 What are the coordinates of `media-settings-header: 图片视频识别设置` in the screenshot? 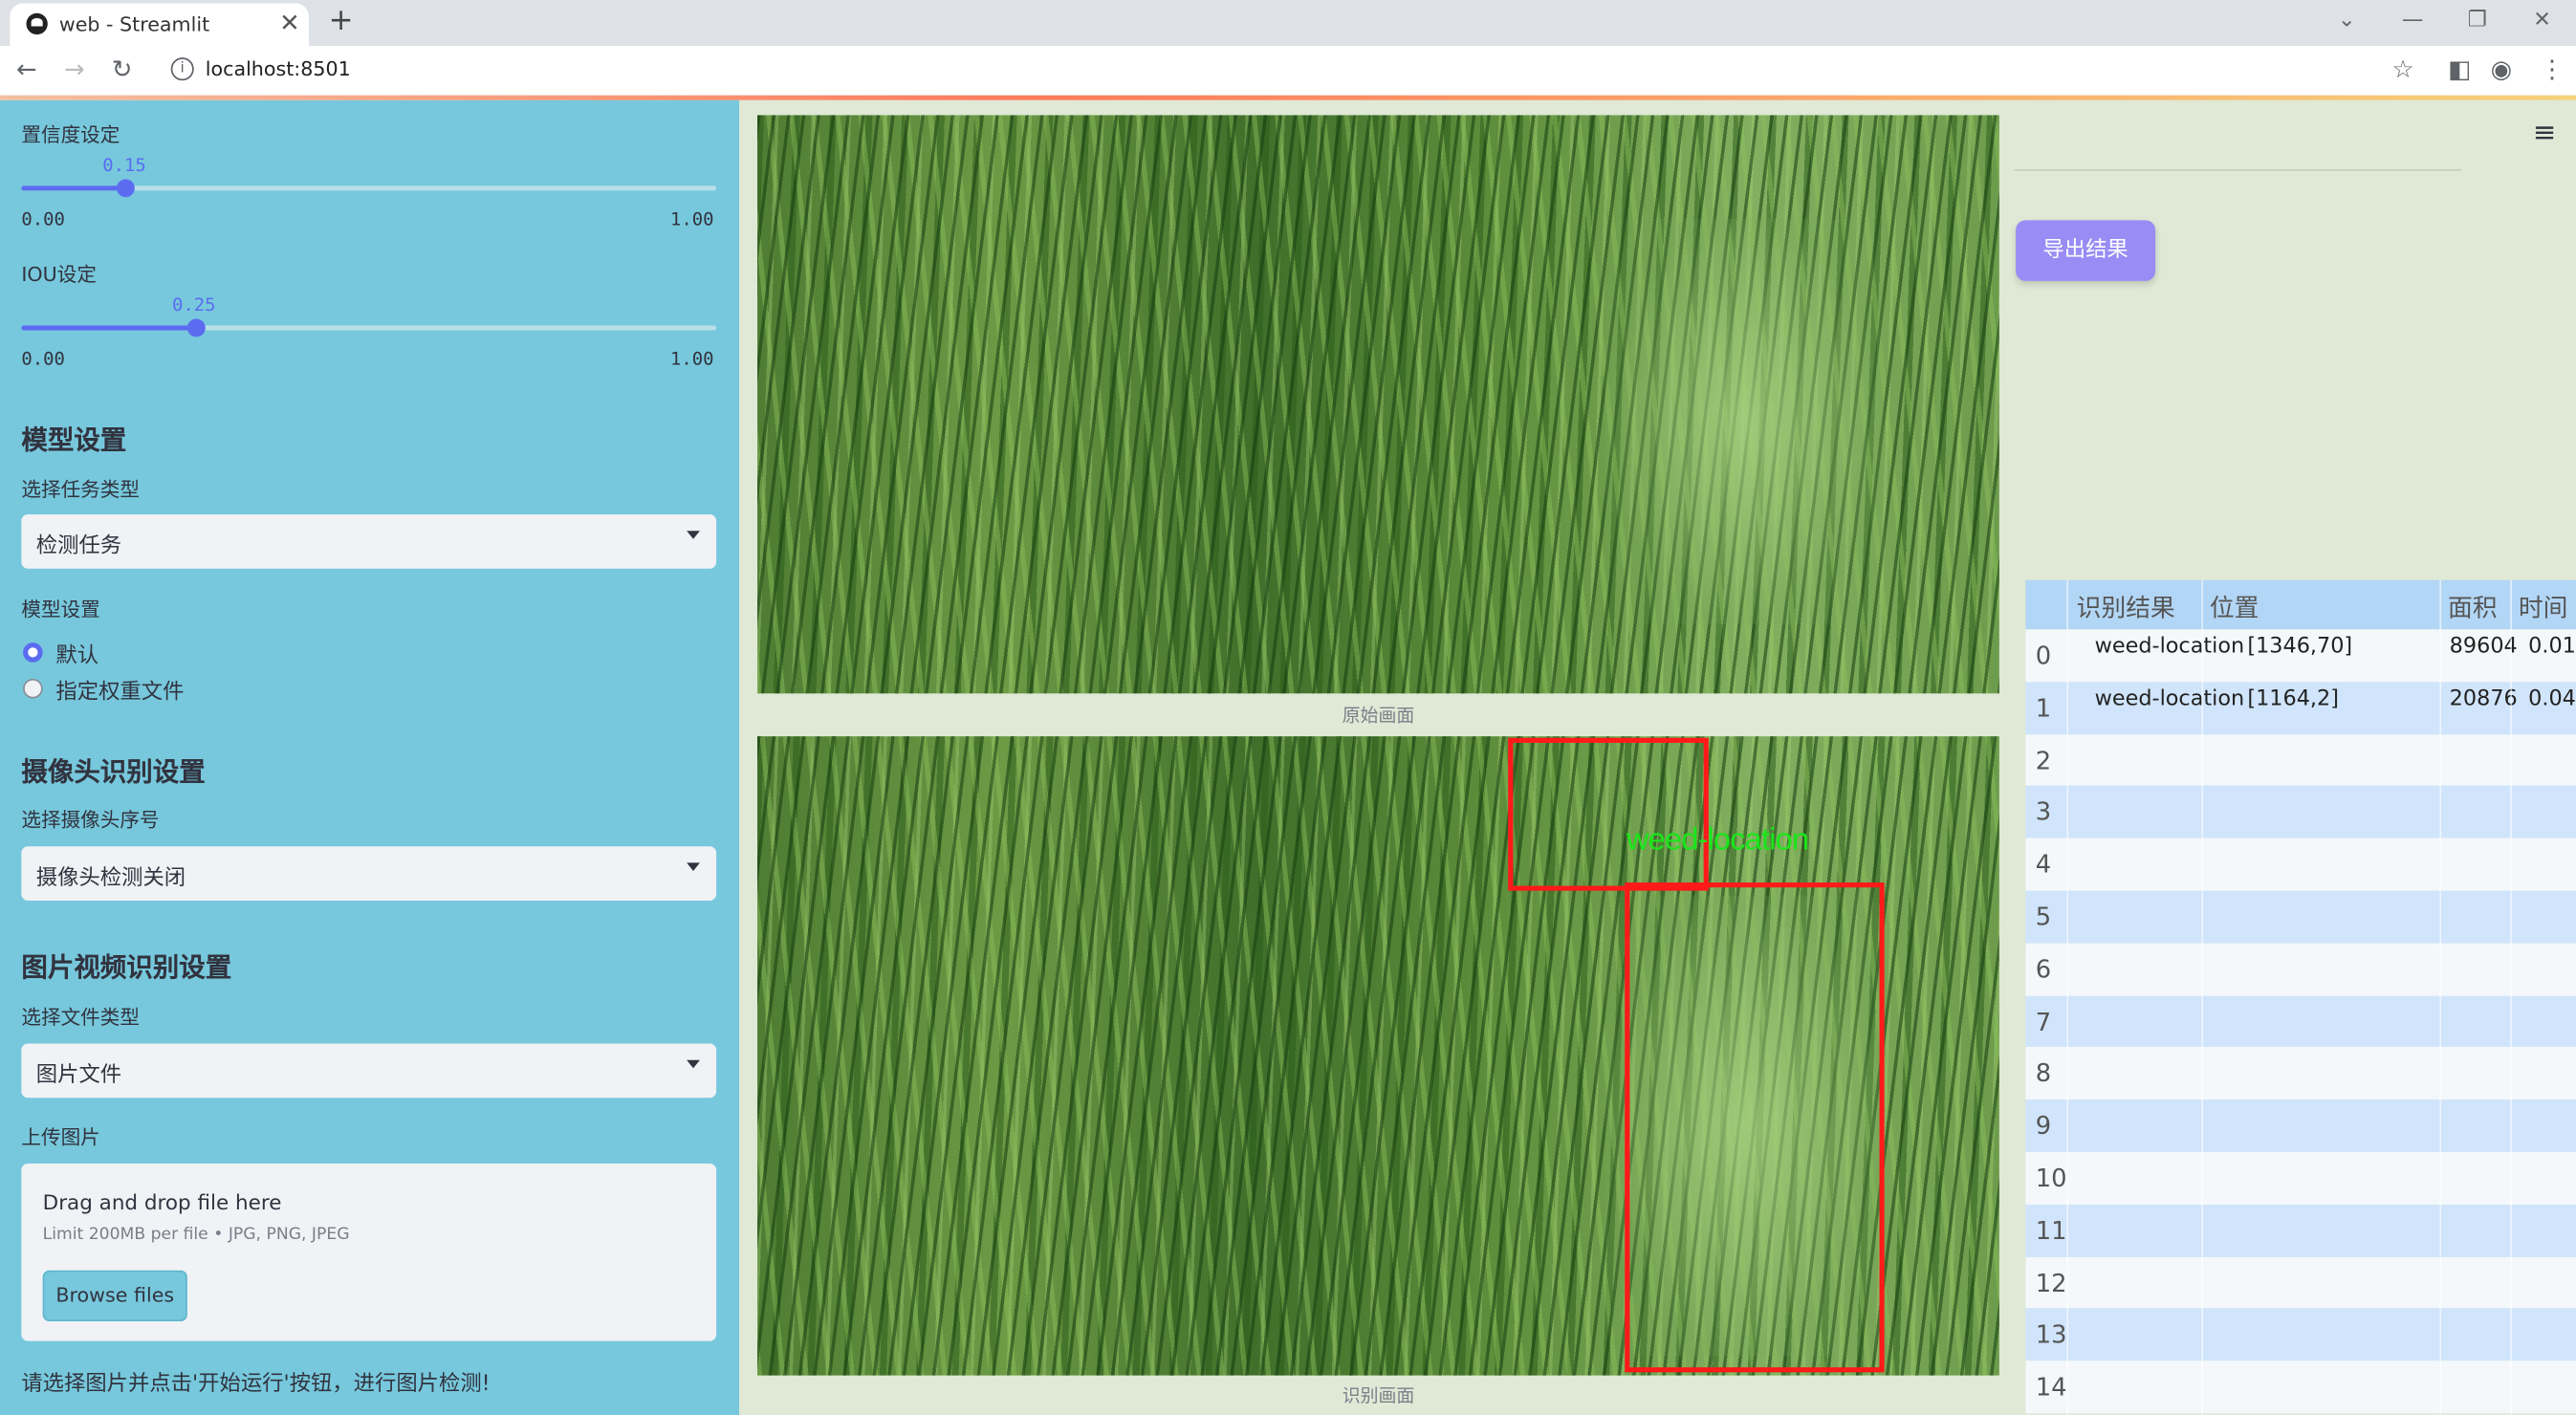 It's located at (127, 967).